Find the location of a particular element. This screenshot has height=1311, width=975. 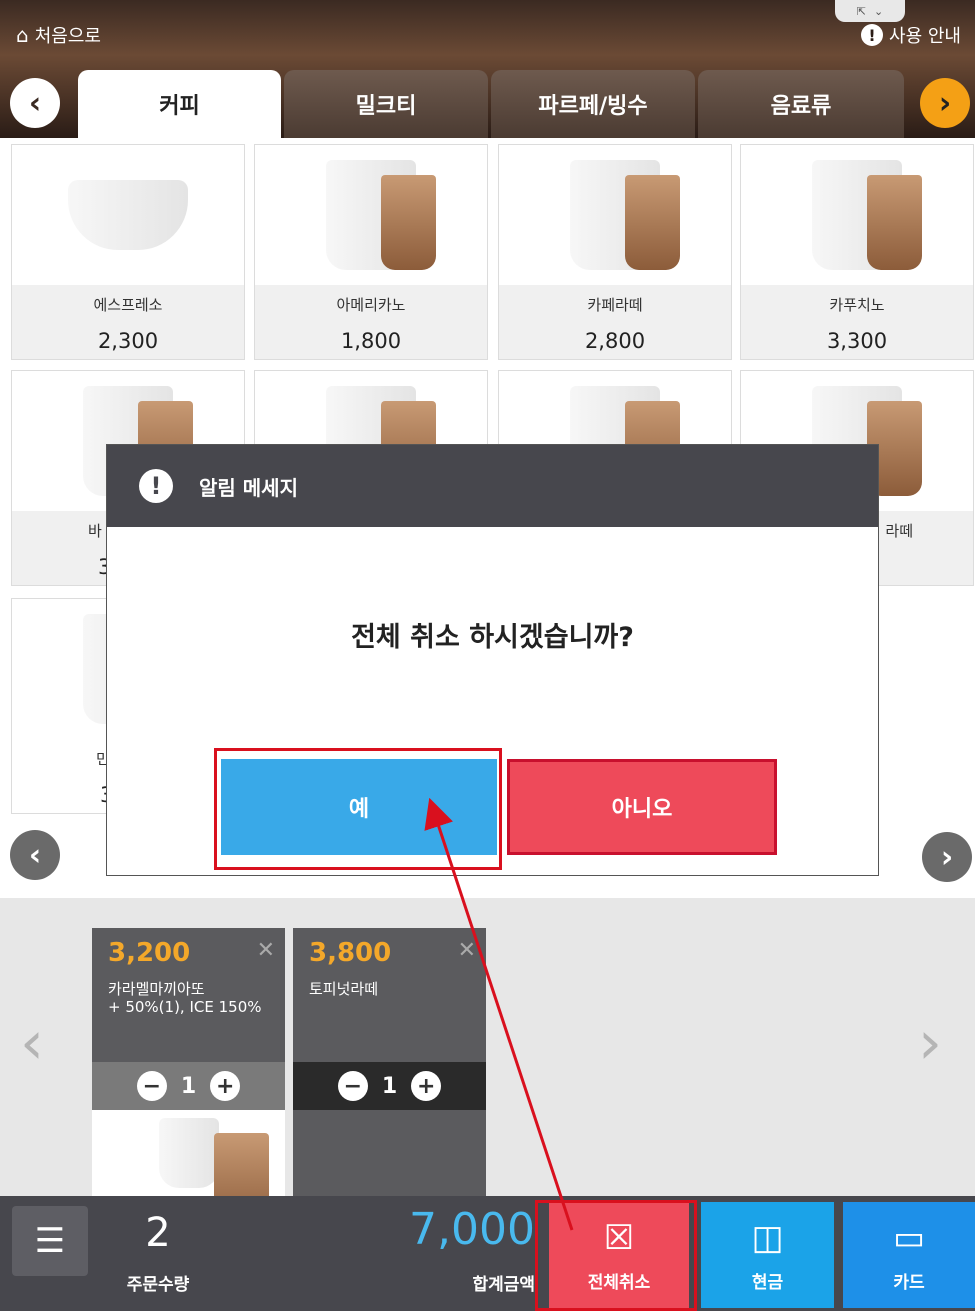

guide-label: 사용 안내 is located at coordinates (925, 36).